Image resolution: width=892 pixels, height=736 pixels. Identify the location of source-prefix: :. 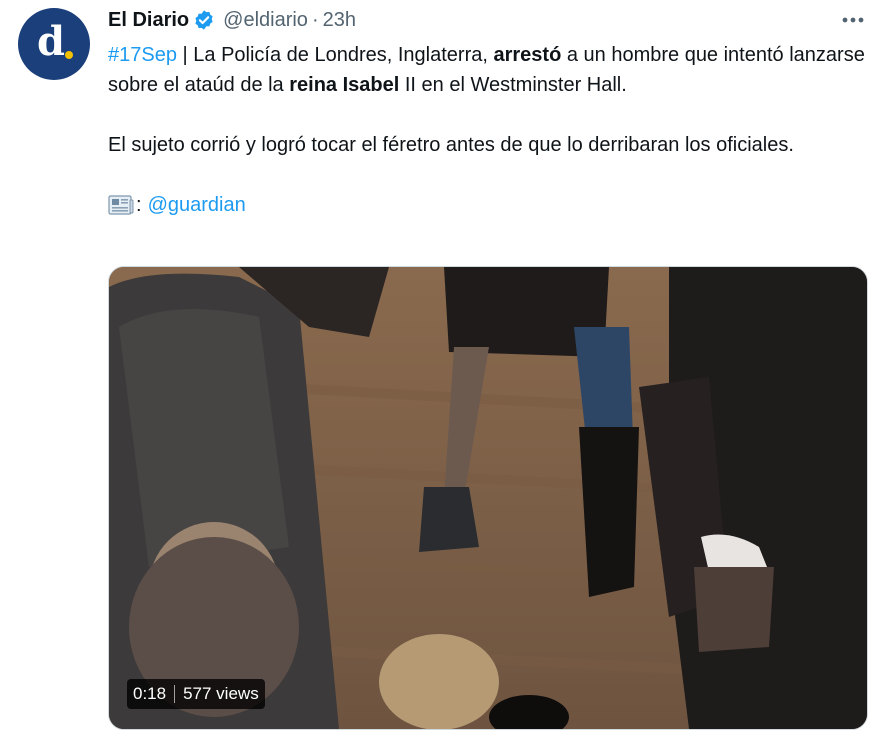
(139, 205).